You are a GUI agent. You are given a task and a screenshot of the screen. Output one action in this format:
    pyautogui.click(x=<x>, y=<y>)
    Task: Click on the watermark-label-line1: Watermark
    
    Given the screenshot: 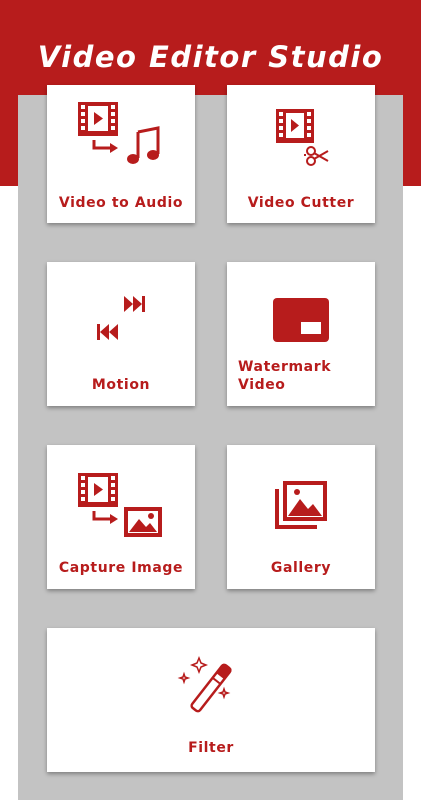 What is the action you would take?
    pyautogui.click(x=285, y=367)
    